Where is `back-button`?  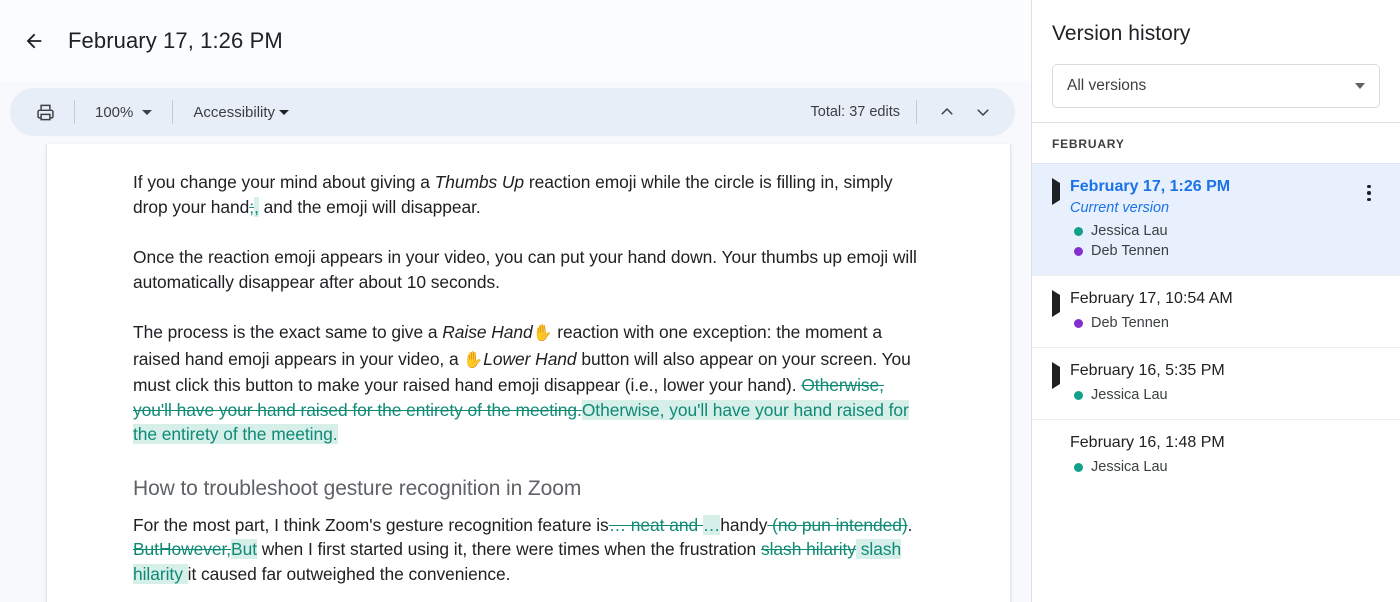
back-button is located at coordinates (34, 41).